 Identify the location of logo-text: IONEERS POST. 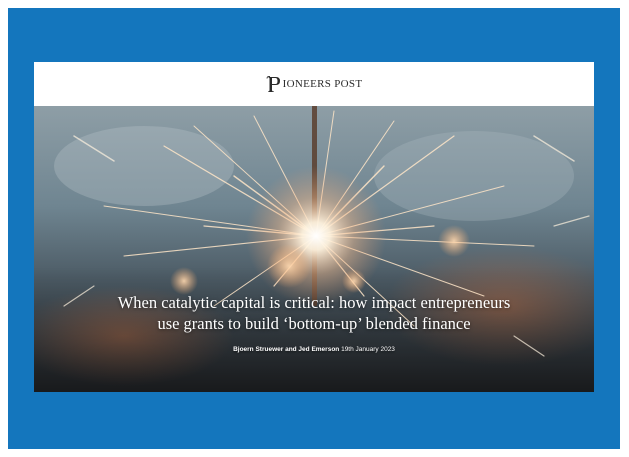
(322, 84).